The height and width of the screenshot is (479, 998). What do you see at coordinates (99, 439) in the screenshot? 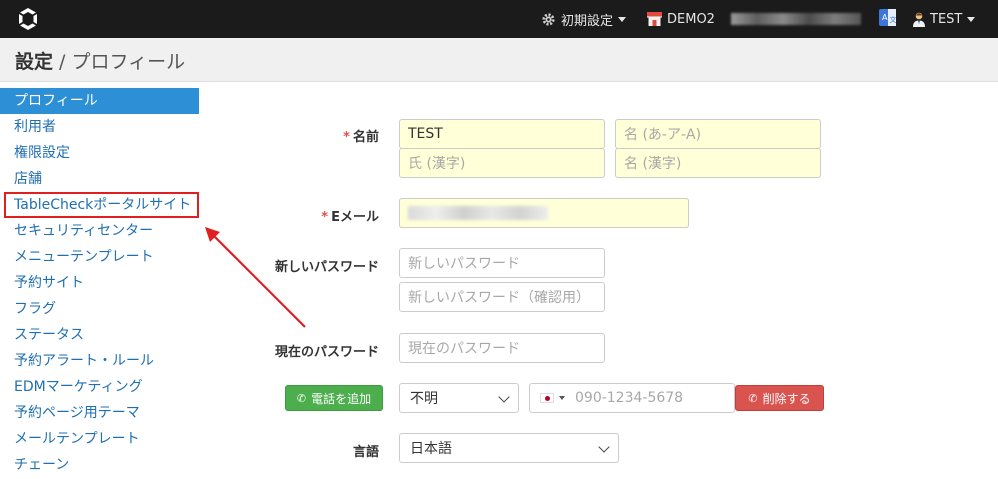
I see `sidebar-item-email-templates: メールテンプレート` at bounding box center [99, 439].